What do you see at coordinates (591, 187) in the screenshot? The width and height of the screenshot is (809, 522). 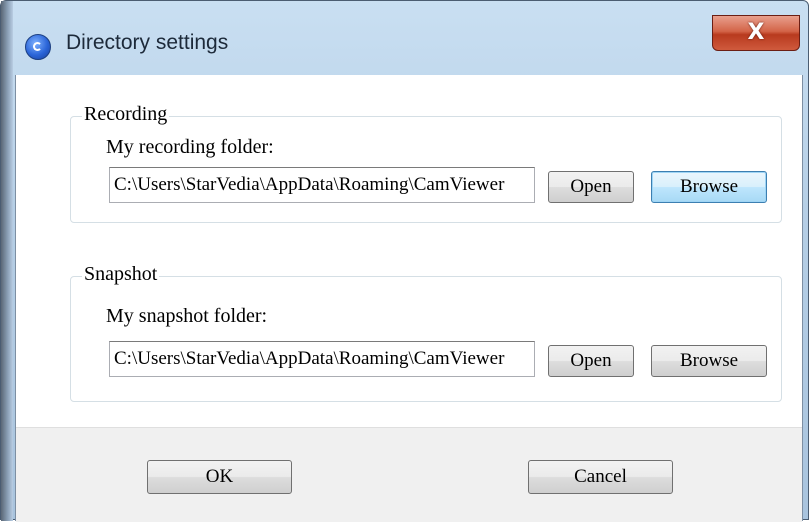 I see `recording-open-button: Open` at bounding box center [591, 187].